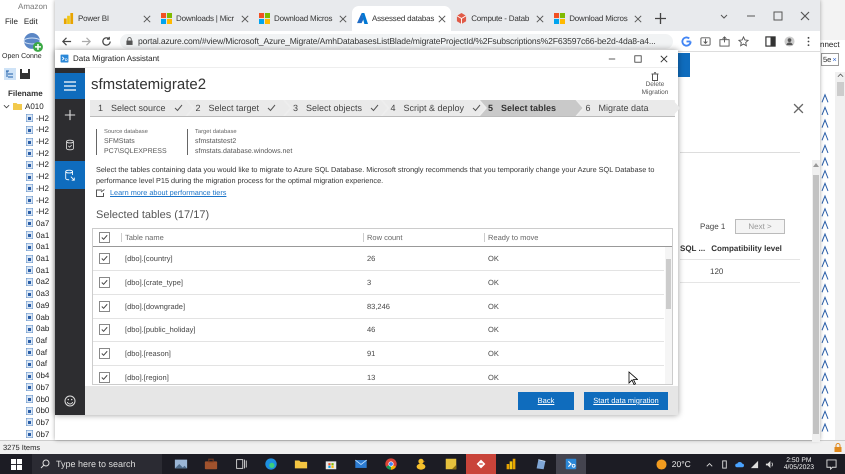 This screenshot has width=845, height=474. What do you see at coordinates (239, 108) in the screenshot?
I see `wizard-step: 2 Select target` at bounding box center [239, 108].